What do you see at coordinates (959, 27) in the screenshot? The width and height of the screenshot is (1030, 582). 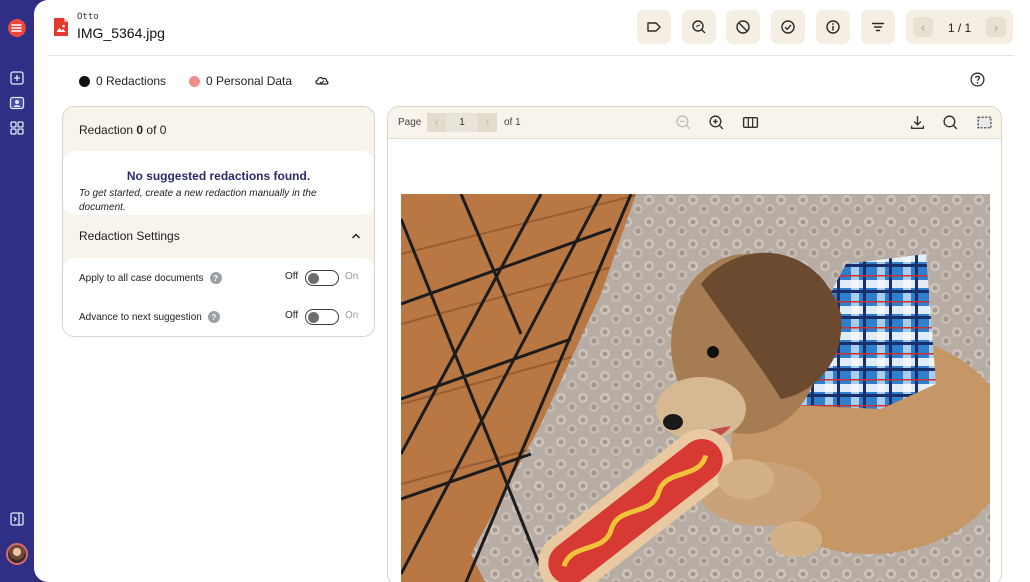 I see `document-pager: ‹ 1 / 1 ›` at bounding box center [959, 27].